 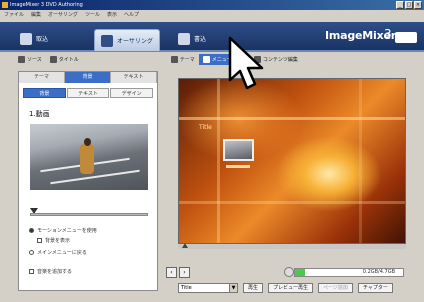 I want to click on title-label: タイトル, so click(x=68, y=60).